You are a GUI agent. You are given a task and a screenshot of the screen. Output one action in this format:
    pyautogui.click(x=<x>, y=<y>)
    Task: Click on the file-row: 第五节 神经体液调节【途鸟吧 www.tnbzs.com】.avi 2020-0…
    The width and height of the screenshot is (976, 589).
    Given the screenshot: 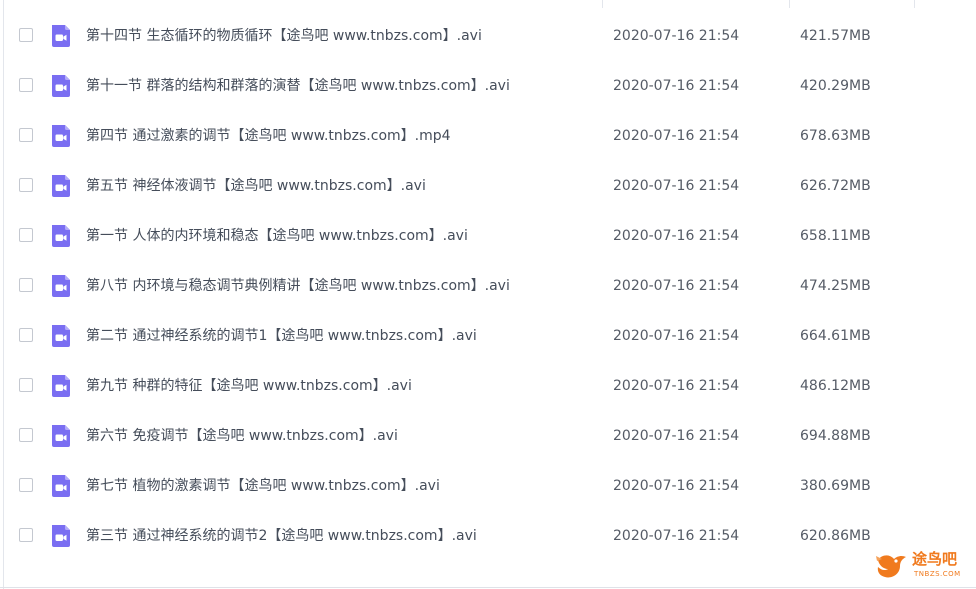 What is the action you would take?
    pyautogui.click(x=488, y=186)
    